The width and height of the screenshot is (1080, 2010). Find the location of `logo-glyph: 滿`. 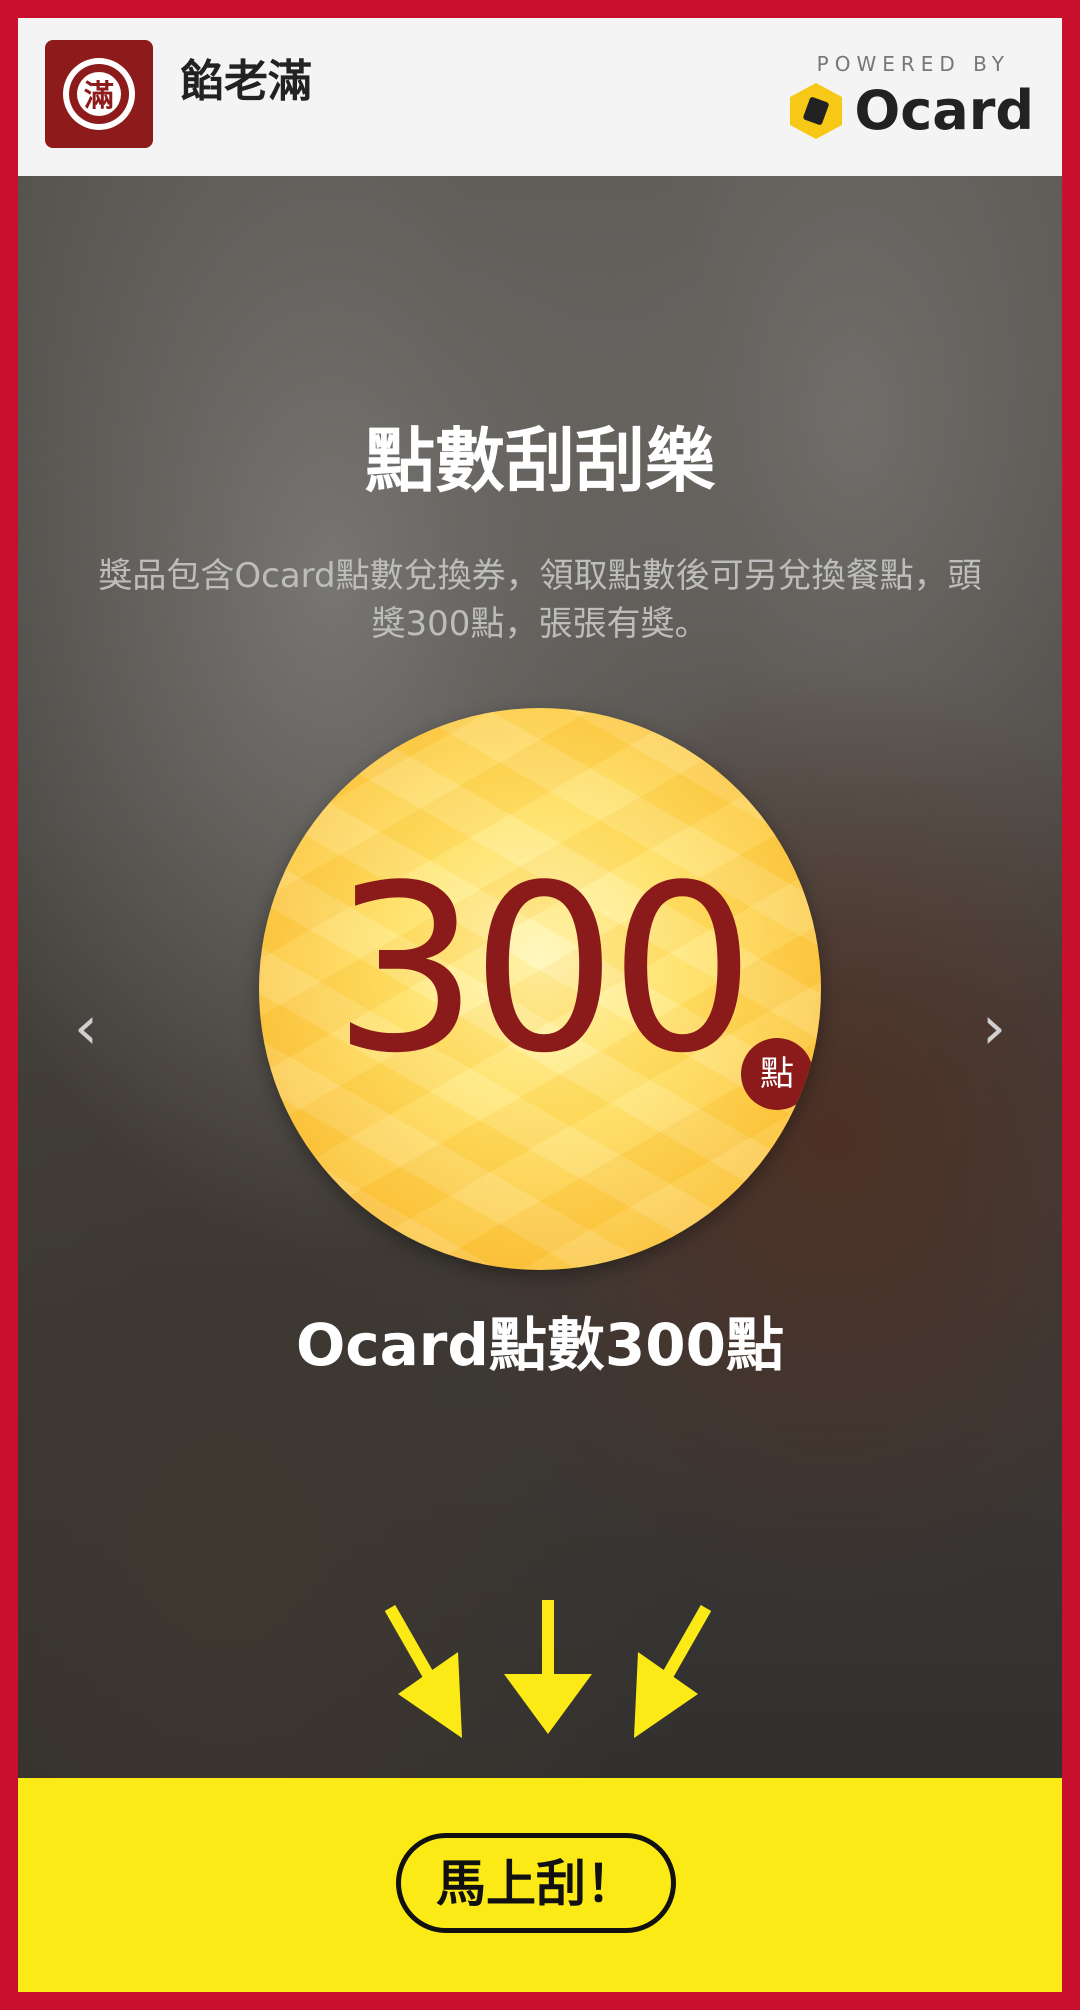

logo-glyph: 滿 is located at coordinates (99, 96).